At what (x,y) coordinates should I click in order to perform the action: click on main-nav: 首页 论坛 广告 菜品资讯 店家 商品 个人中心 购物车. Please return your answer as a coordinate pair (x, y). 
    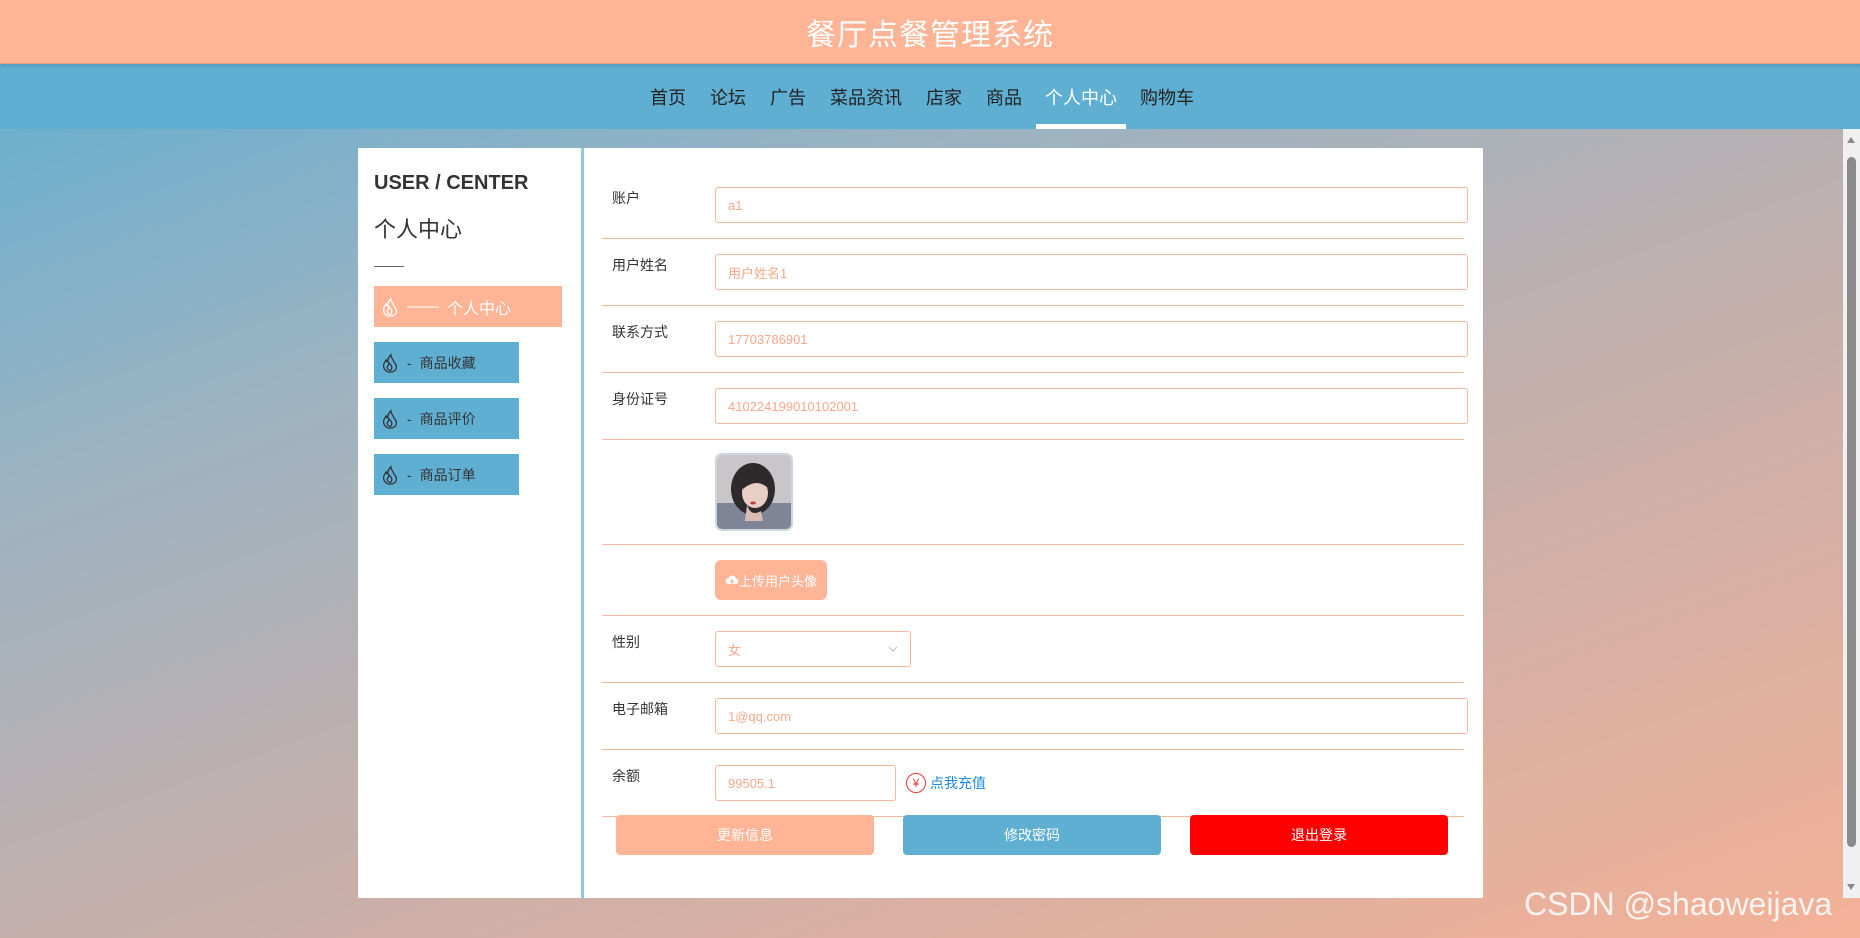
    Looking at the image, I should click on (930, 96).